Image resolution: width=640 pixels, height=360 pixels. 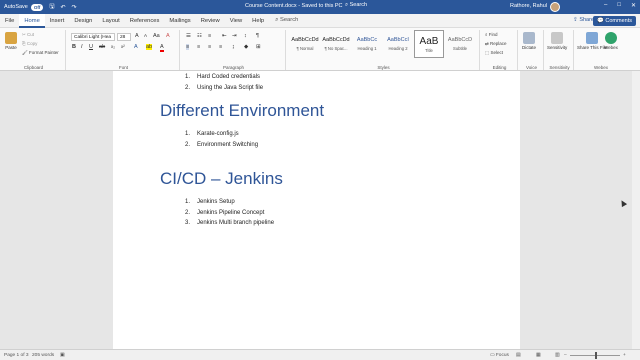 I want to click on dictate-label: Dictate, so click(x=529, y=47).